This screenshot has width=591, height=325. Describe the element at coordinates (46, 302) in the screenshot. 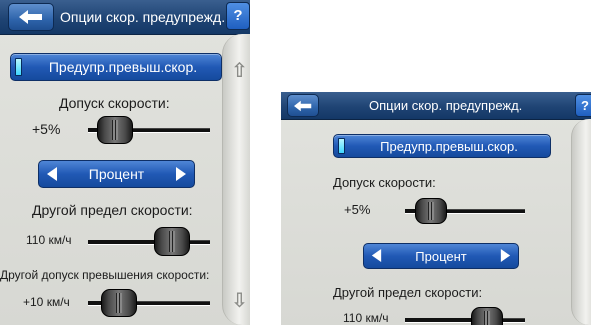

I see `other-tolerance-value: +10 км/ч` at that location.